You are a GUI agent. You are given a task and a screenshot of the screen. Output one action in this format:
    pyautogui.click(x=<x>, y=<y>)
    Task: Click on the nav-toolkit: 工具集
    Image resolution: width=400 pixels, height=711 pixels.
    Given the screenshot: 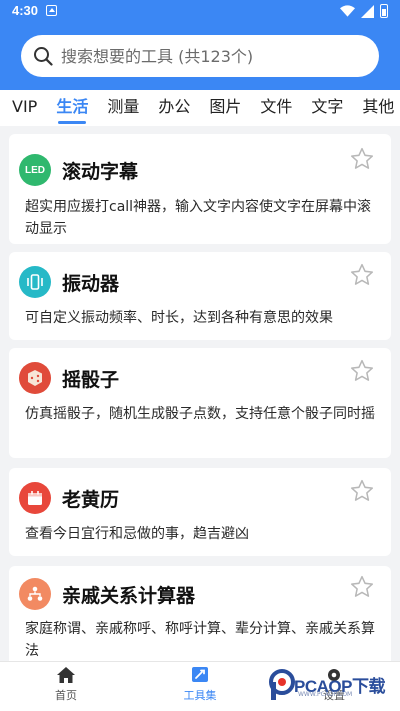 What is the action you would take?
    pyautogui.click(x=200, y=684)
    